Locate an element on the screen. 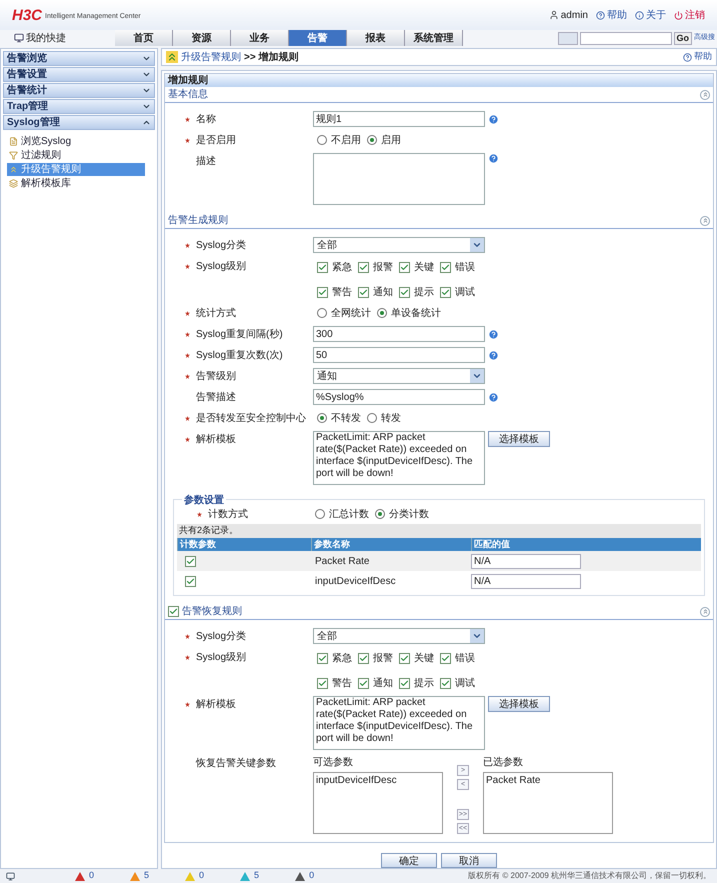  sidebar-item: 解析模板库 is located at coordinates (76, 183).